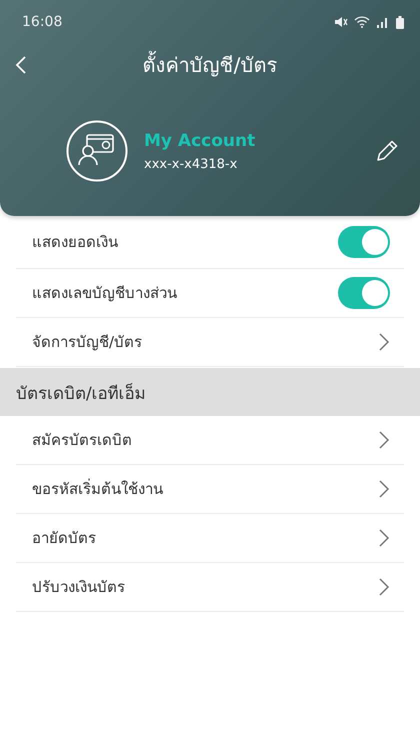 The height and width of the screenshot is (748, 420). I want to click on setting-label: แสดงยอดเงิน, so click(75, 242).